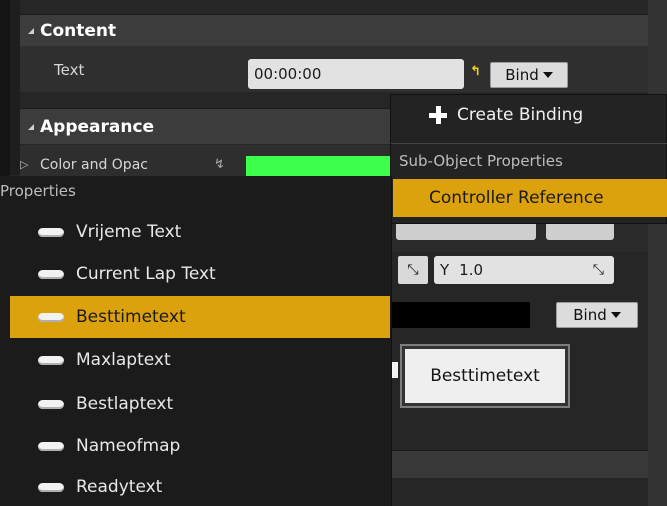  What do you see at coordinates (481, 161) in the screenshot?
I see `sub-object-properties-header: Sub-Object Properties` at bounding box center [481, 161].